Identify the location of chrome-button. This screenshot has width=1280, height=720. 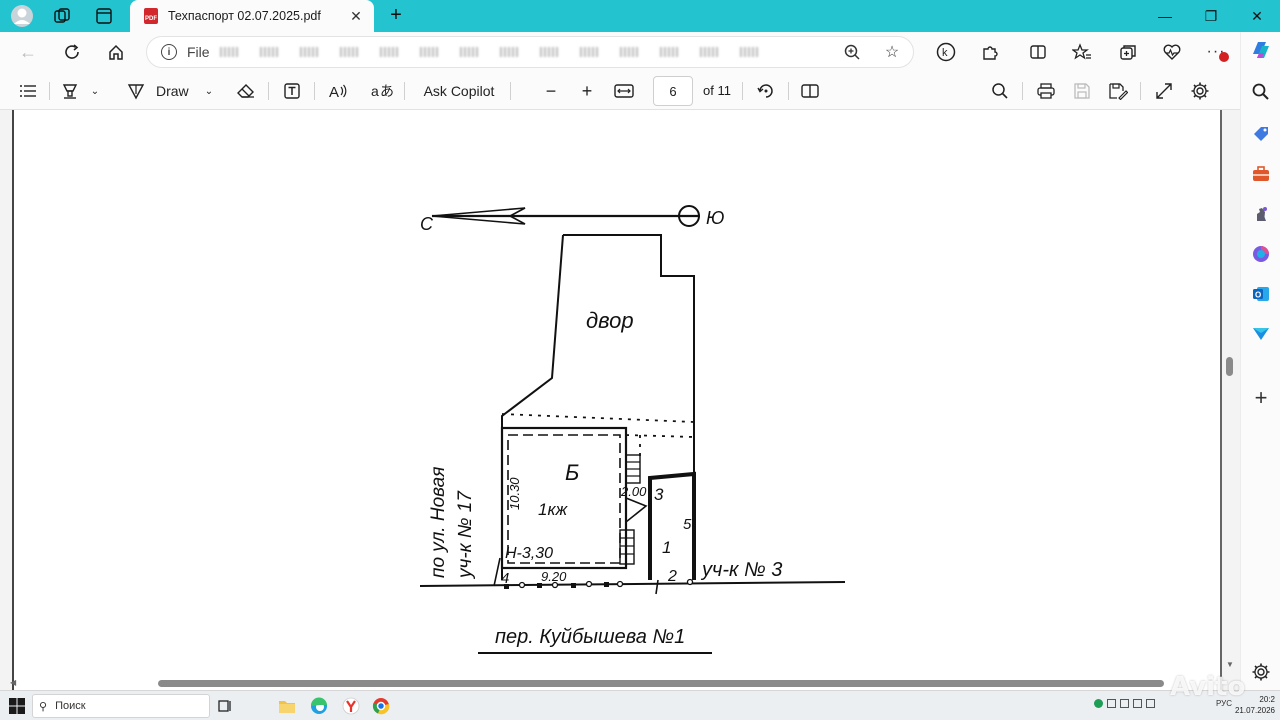
(381, 706).